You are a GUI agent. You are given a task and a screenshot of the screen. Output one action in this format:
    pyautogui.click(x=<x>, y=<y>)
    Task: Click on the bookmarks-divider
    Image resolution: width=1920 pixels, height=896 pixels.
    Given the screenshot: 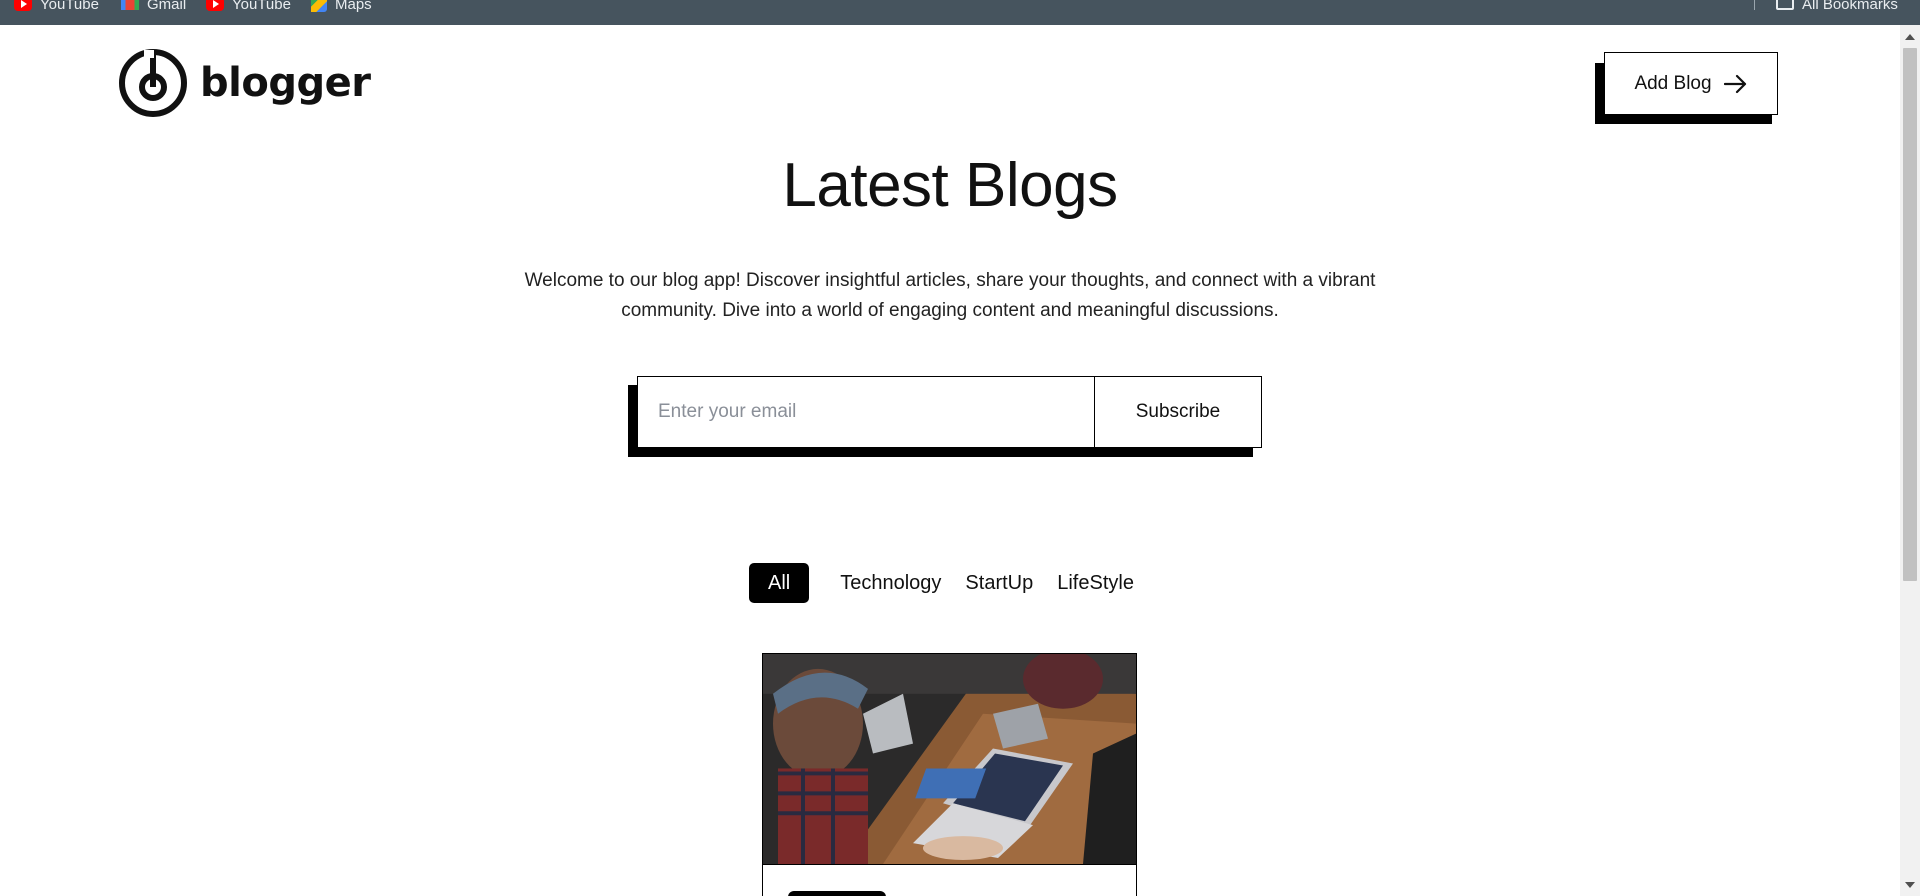 What is the action you would take?
    pyautogui.click(x=1754, y=5)
    